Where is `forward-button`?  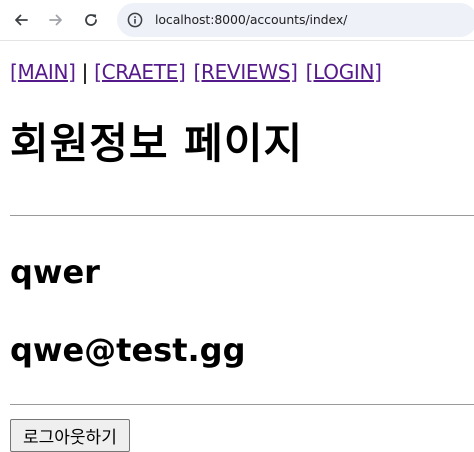
forward-button is located at coordinates (56, 20).